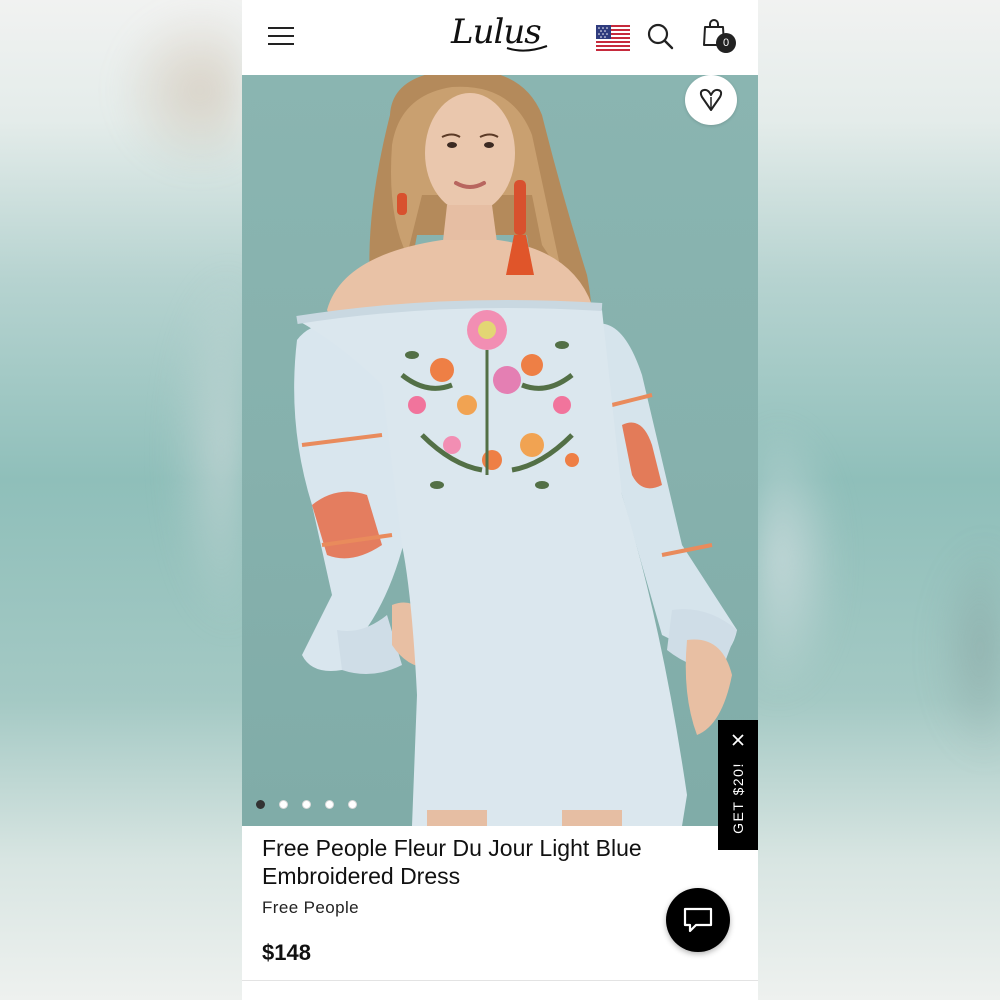 This screenshot has width=1000, height=1000. I want to click on promo-tab: GET $20!, so click(738, 785).